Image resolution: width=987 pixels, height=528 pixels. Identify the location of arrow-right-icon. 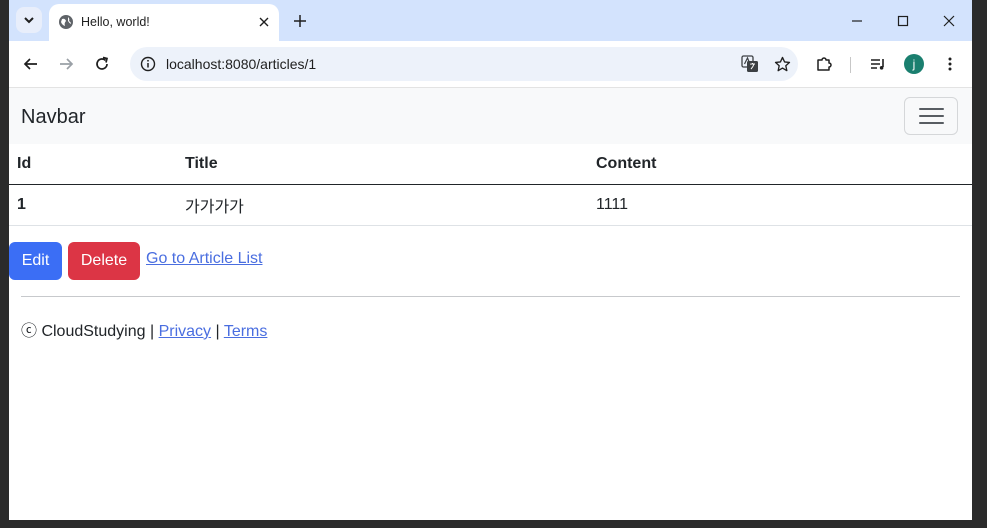
(67, 64).